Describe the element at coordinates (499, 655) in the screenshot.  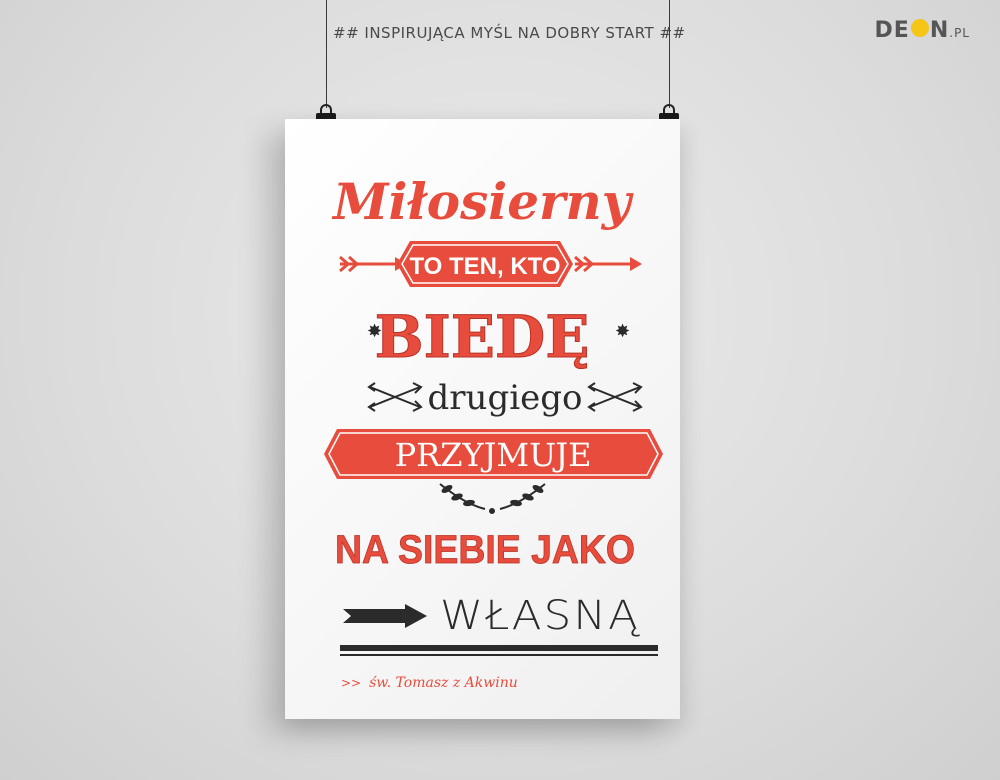
I see `divider-thin` at that location.